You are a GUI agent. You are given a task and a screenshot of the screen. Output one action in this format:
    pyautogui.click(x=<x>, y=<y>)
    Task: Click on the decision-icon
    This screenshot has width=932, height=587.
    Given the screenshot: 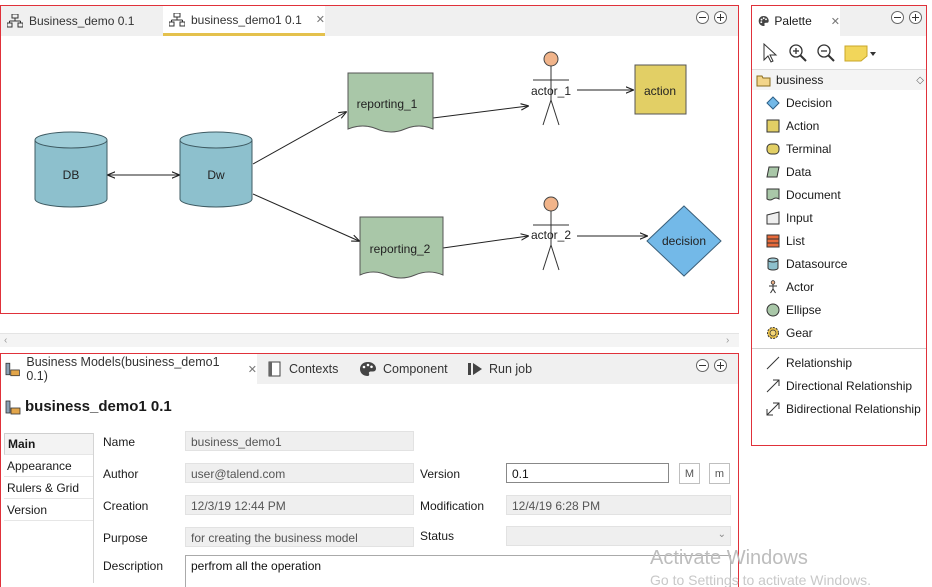 What is the action you would take?
    pyautogui.click(x=773, y=102)
    